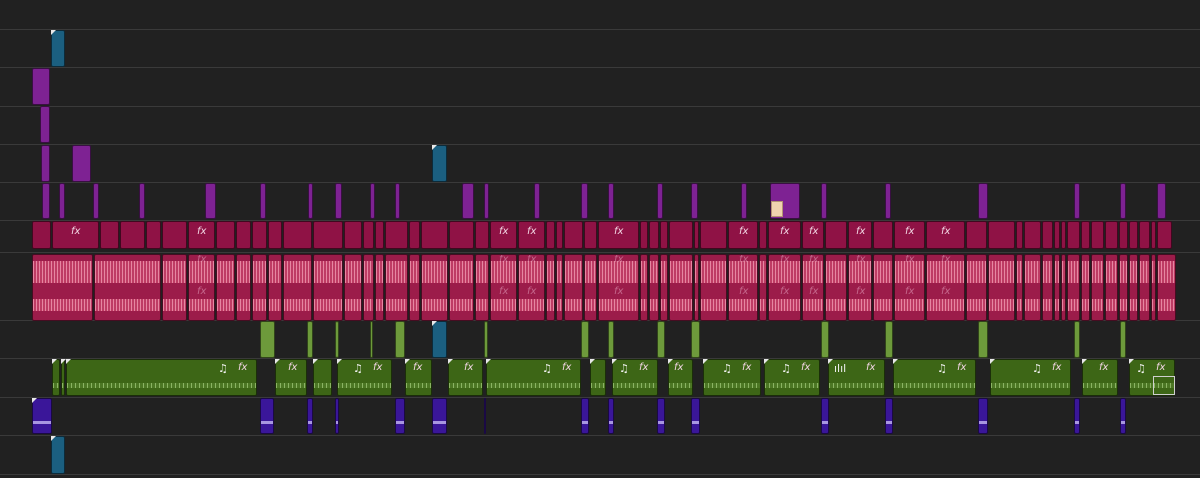 This screenshot has width=1200, height=478. What do you see at coordinates (322, 377) in the screenshot?
I see `music-clip` at bounding box center [322, 377].